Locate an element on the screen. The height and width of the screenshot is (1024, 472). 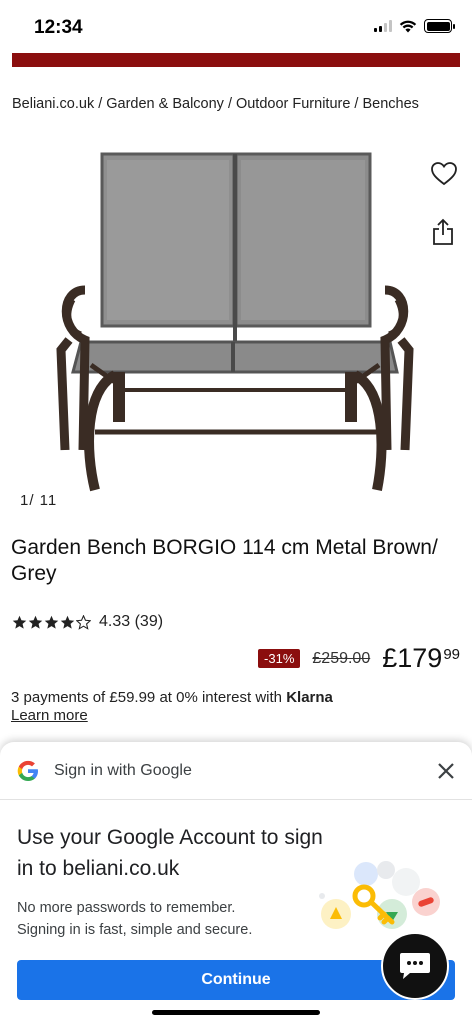
sheet-header: Sign in with Google is located at coordinates (236, 771).